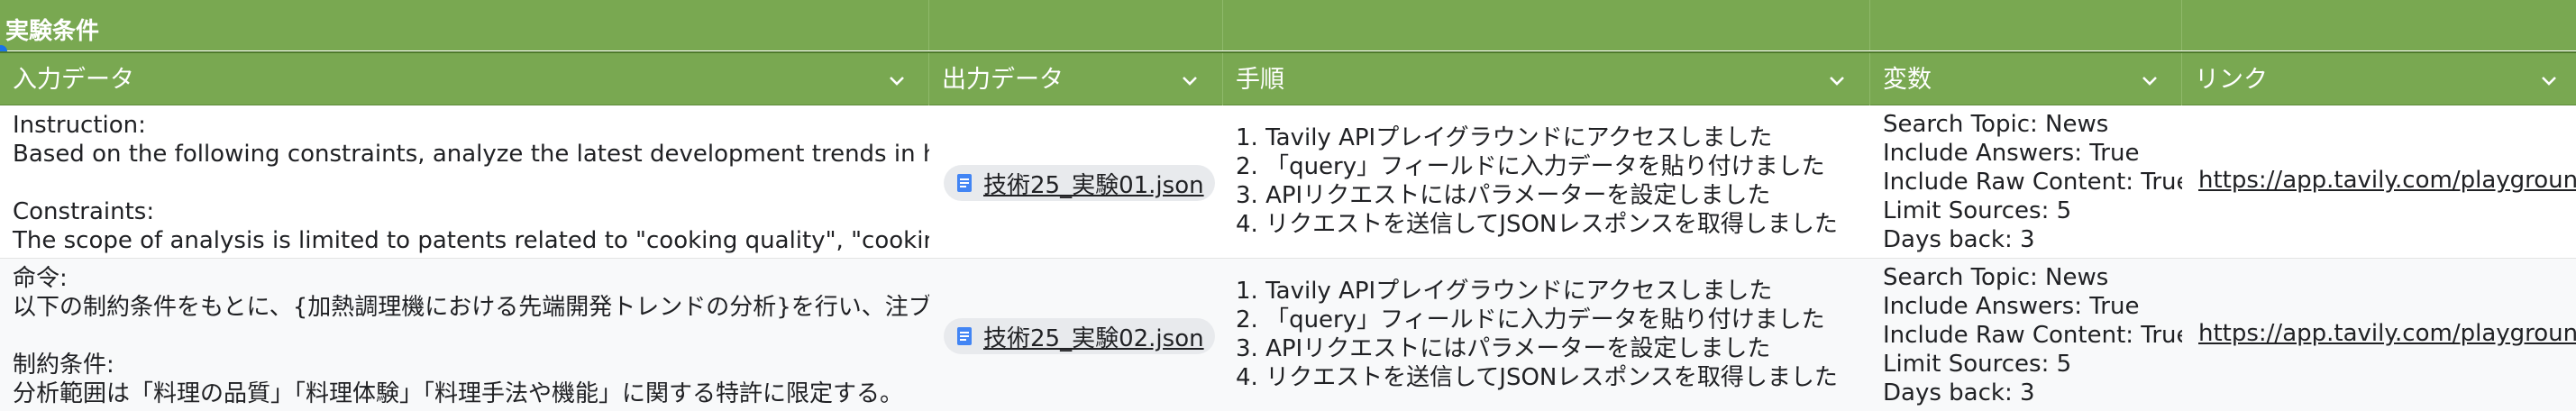 The image size is (2576, 411). I want to click on file-chip: 技術25_実験02.json, so click(1079, 336).